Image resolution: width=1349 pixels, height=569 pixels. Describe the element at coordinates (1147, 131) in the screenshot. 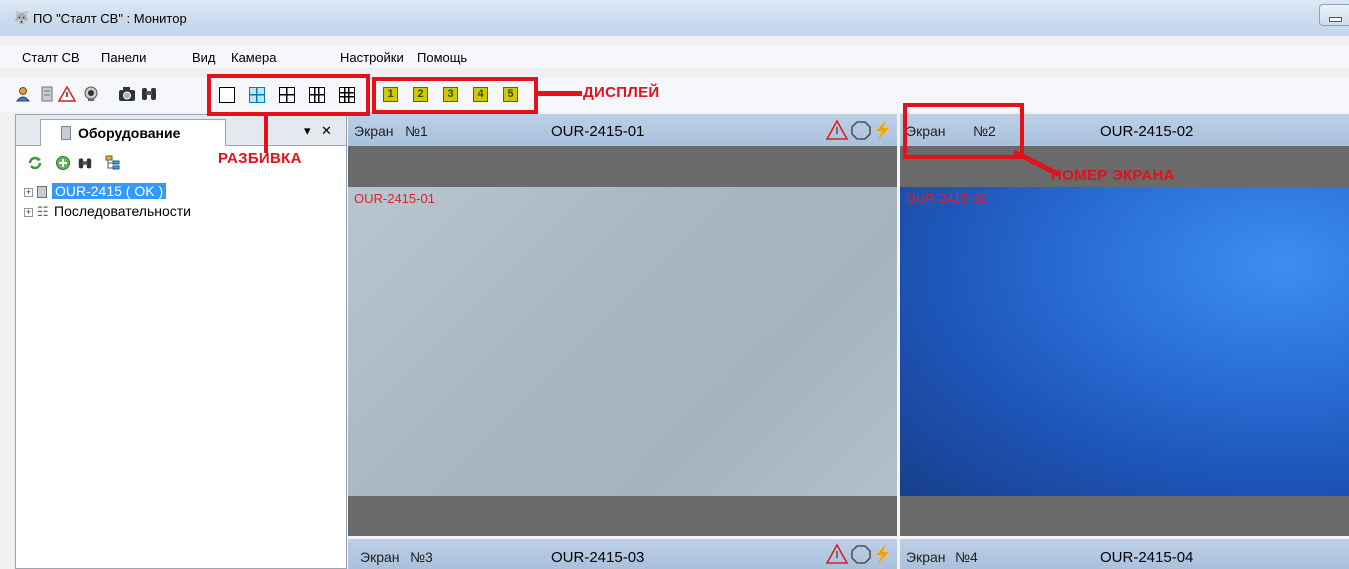

I see `screen-2-camera-name: OUR-2415-02` at that location.